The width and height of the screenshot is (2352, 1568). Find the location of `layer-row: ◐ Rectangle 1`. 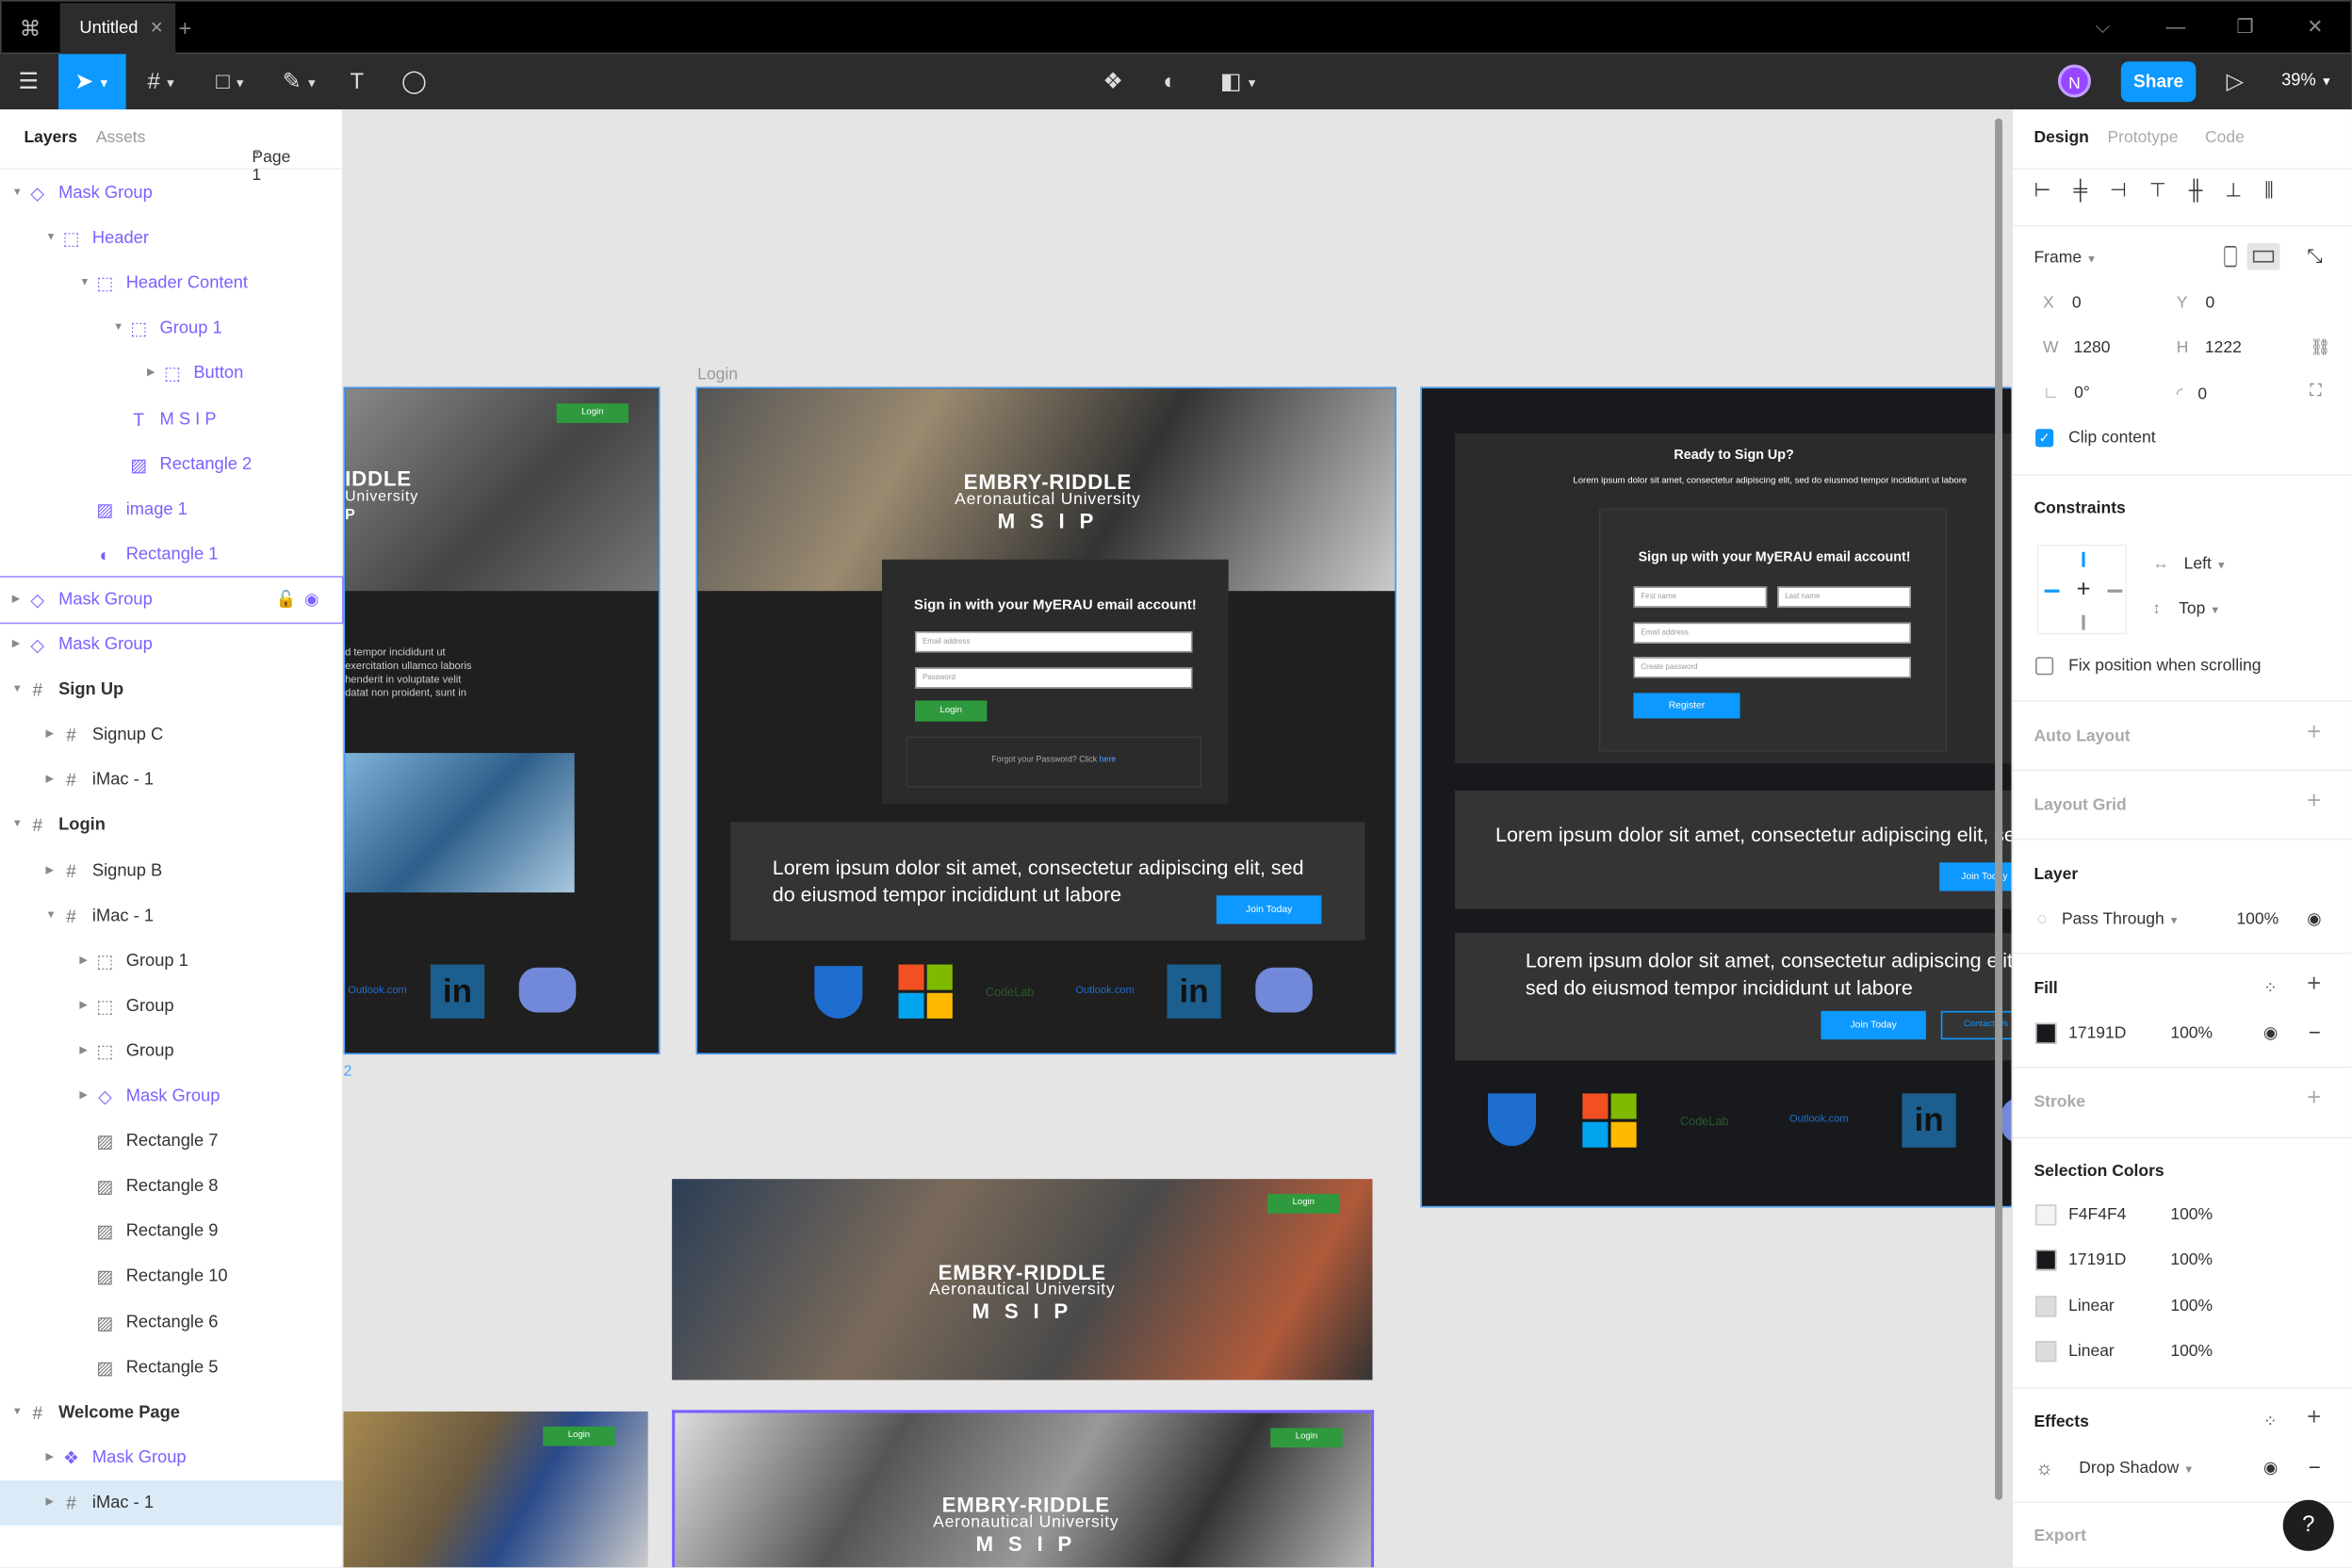

layer-row: ◐ Rectangle 1 is located at coordinates (171, 555).